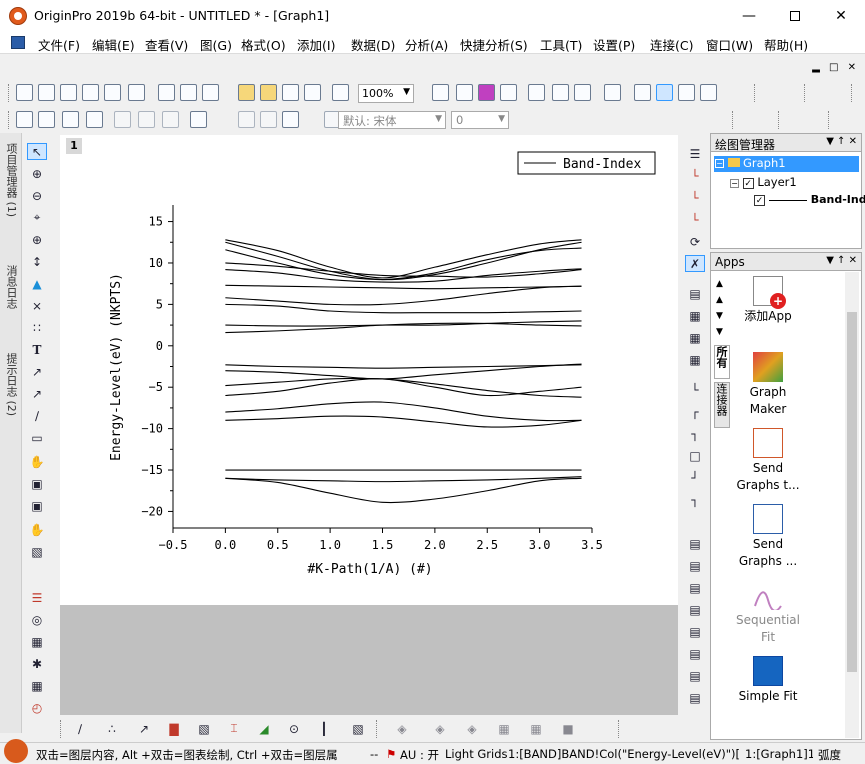 The width and height of the screenshot is (865, 764). Describe the element at coordinates (671, 44) in the screenshot. I see `menu-connectivity: 连接(C)` at that location.